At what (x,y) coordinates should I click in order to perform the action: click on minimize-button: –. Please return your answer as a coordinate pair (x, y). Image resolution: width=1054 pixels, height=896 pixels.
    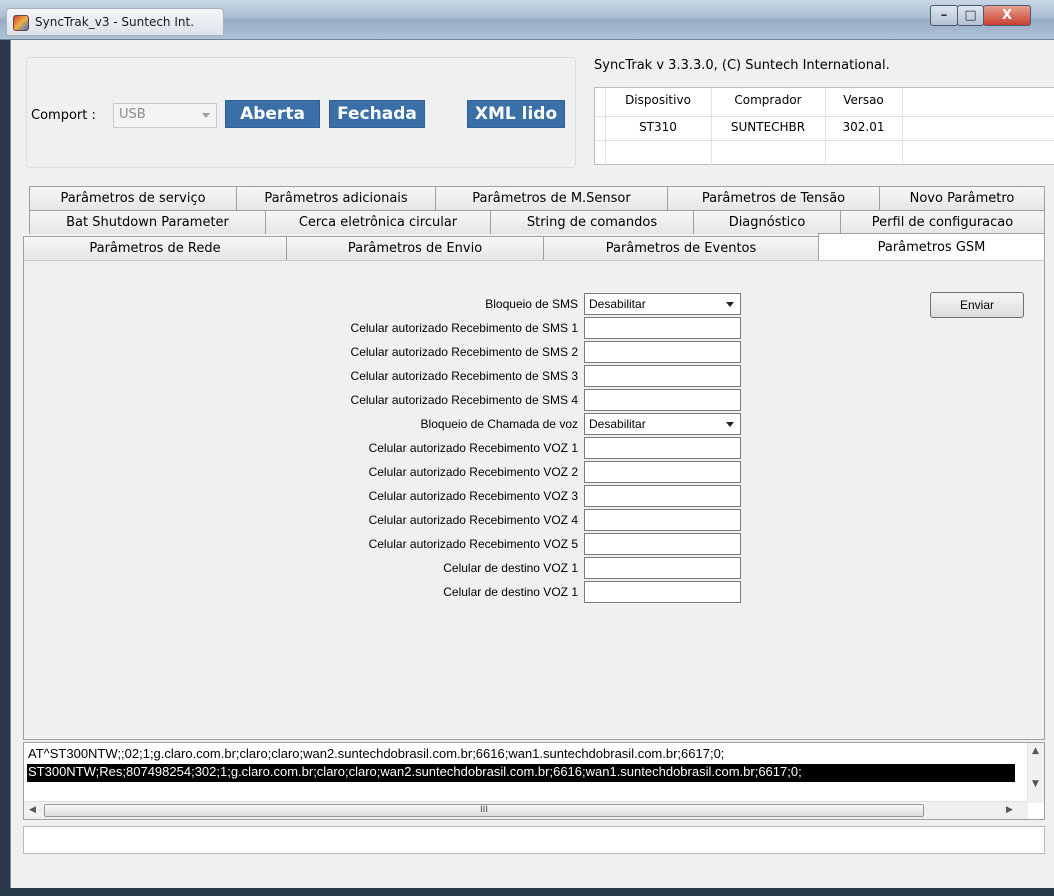
    Looking at the image, I should click on (944, 15).